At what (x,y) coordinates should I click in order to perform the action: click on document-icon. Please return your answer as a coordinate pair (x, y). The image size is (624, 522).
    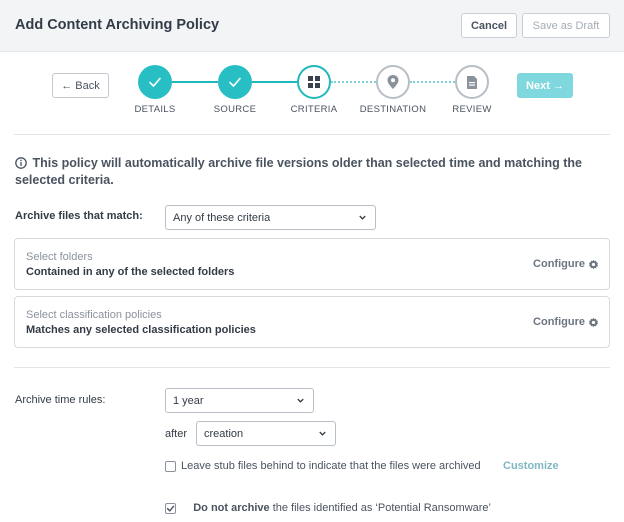
    Looking at the image, I should click on (472, 82).